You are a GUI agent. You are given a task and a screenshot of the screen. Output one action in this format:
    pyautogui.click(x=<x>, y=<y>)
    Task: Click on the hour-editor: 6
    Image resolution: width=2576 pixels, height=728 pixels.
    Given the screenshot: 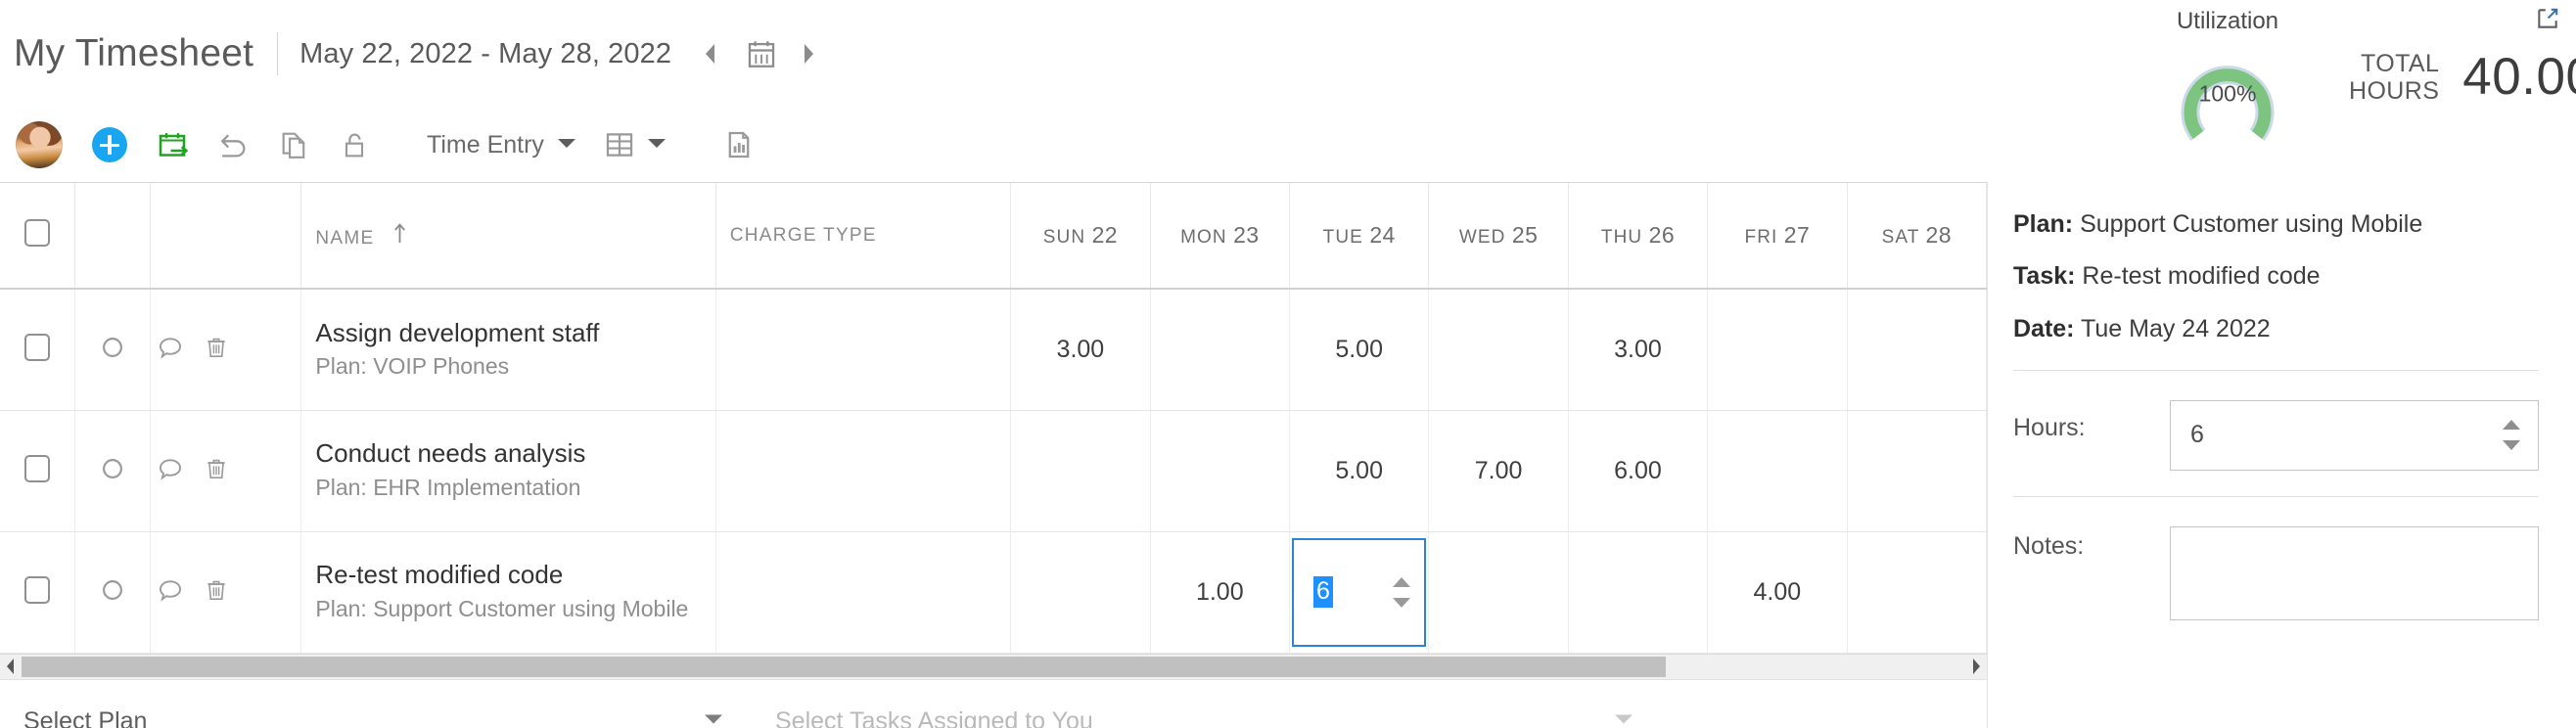 What is the action you would take?
    pyautogui.click(x=1359, y=592)
    